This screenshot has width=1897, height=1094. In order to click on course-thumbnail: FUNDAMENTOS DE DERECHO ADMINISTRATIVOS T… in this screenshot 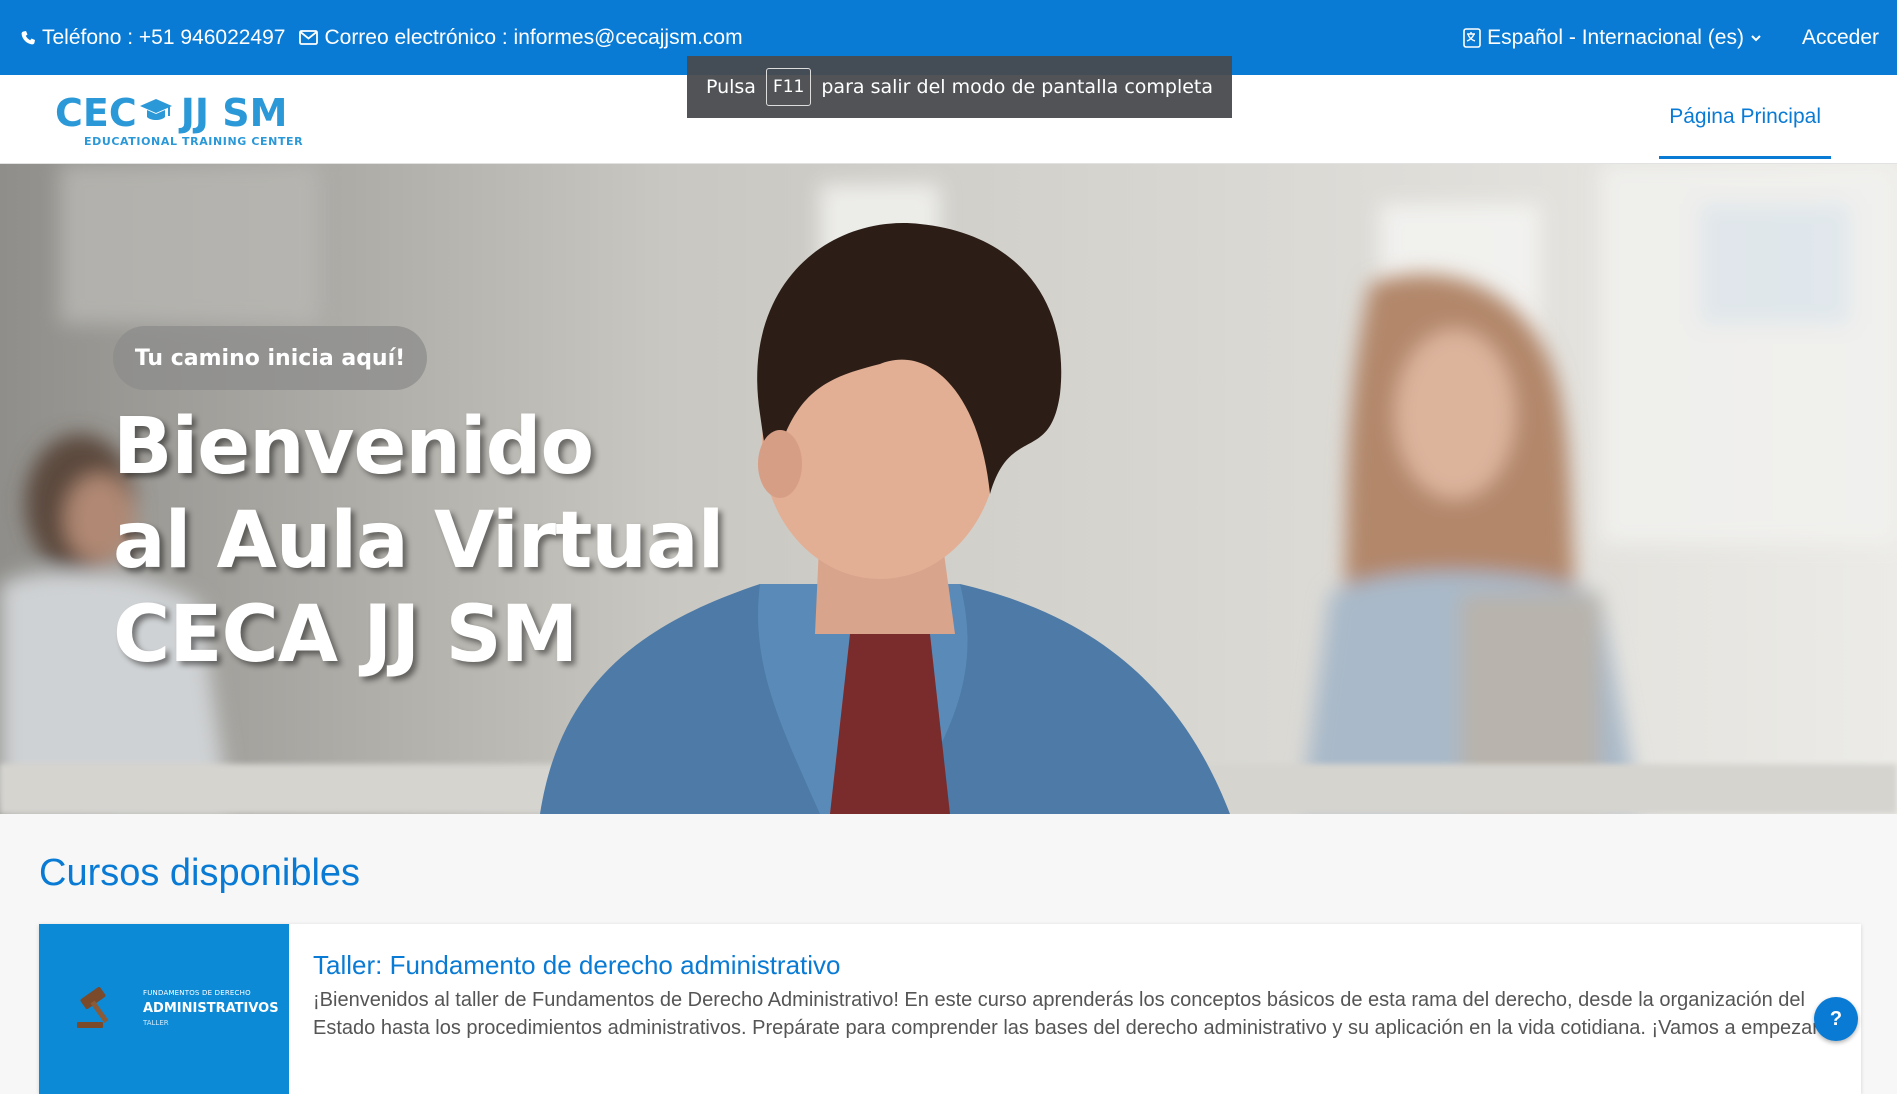, I will do `click(164, 1009)`.